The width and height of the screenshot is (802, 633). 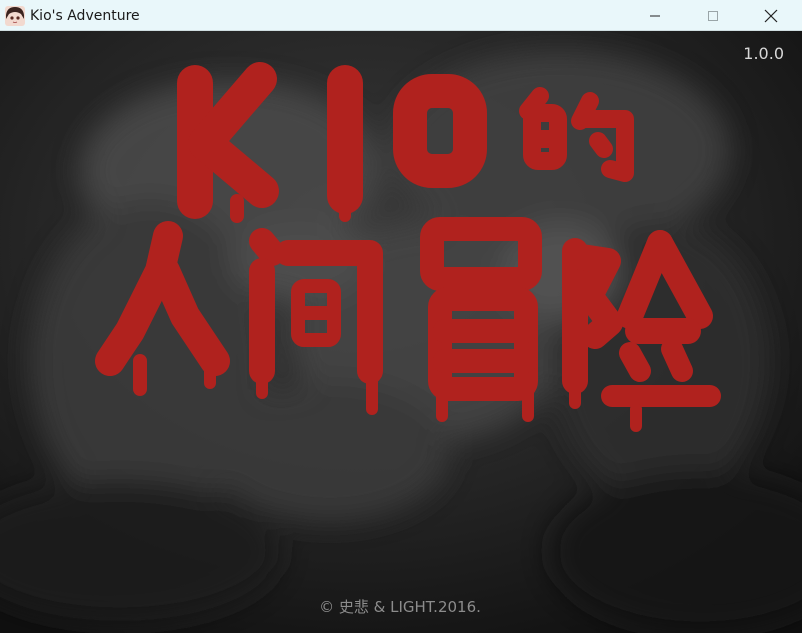 I want to click on window-title: Kio's Adventure, so click(x=85, y=16).